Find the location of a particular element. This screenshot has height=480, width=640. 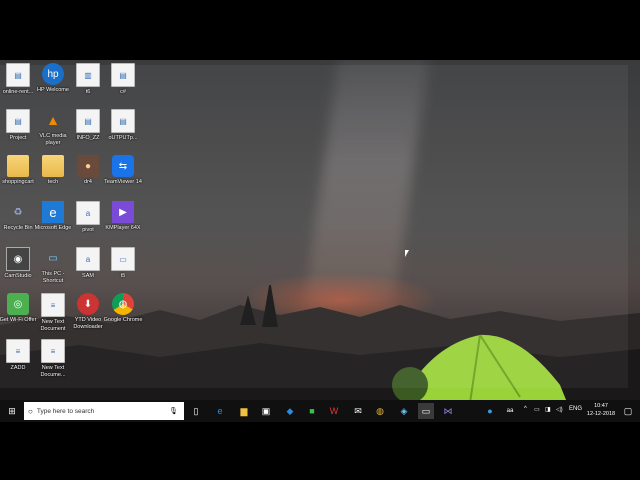

notification-icon: ▢ is located at coordinates (628, 411).